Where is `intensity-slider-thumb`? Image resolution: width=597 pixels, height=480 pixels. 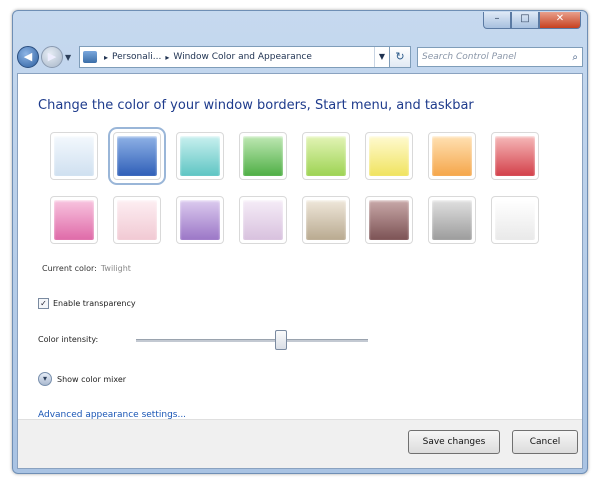
intensity-slider-thumb is located at coordinates (280, 340).